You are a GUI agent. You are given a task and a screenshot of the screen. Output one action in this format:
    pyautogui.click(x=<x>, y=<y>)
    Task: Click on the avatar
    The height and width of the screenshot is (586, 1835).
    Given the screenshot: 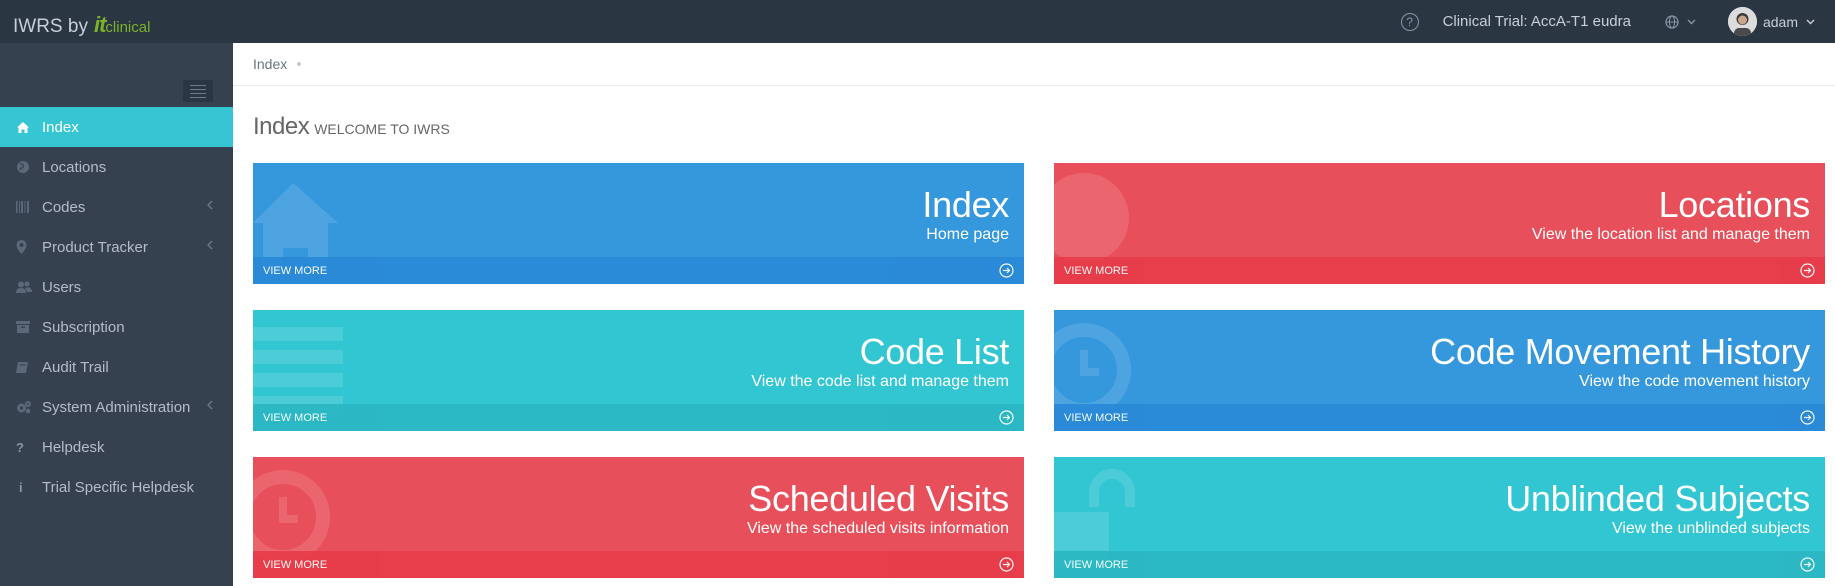 What is the action you would take?
    pyautogui.click(x=1742, y=21)
    